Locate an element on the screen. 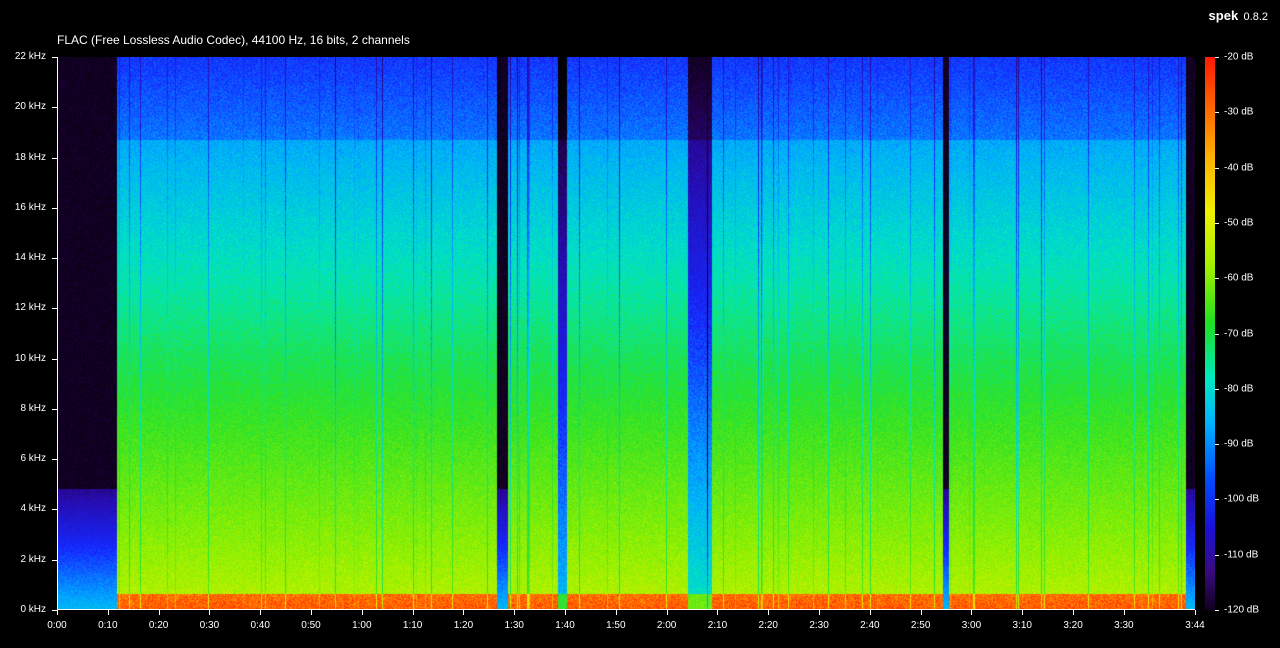 The height and width of the screenshot is (648, 1280). freq-tick-label: 10 kHz is located at coordinates (30, 358).